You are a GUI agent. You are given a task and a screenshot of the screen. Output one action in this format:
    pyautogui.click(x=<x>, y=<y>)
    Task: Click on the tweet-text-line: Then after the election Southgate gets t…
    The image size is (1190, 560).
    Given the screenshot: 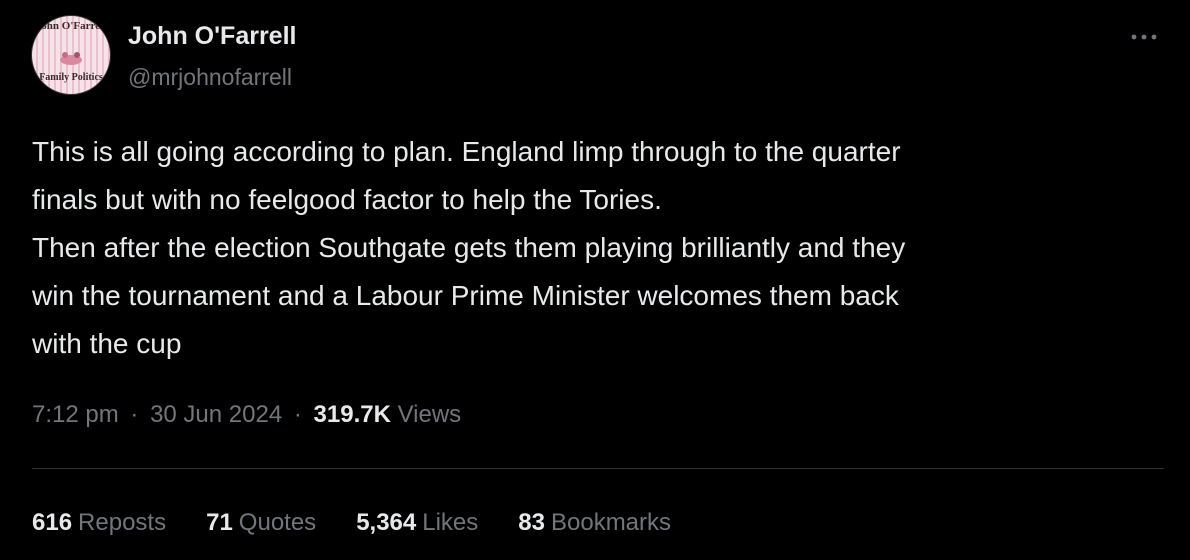 What is the action you would take?
    pyautogui.click(x=469, y=247)
    